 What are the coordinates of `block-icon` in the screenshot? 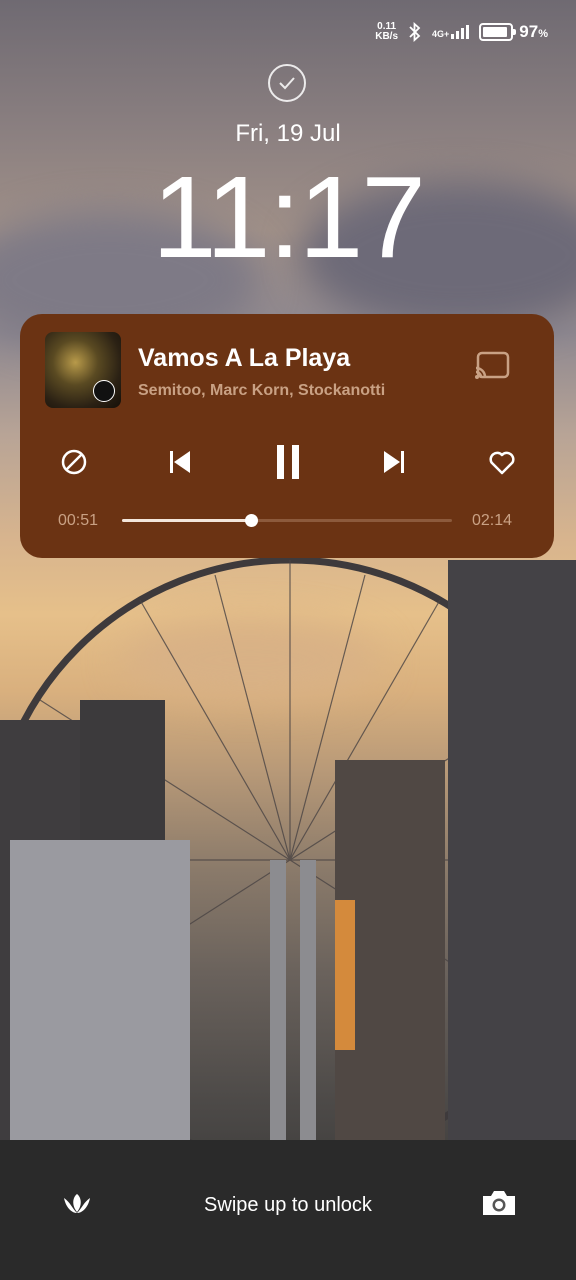 It's located at (74, 462).